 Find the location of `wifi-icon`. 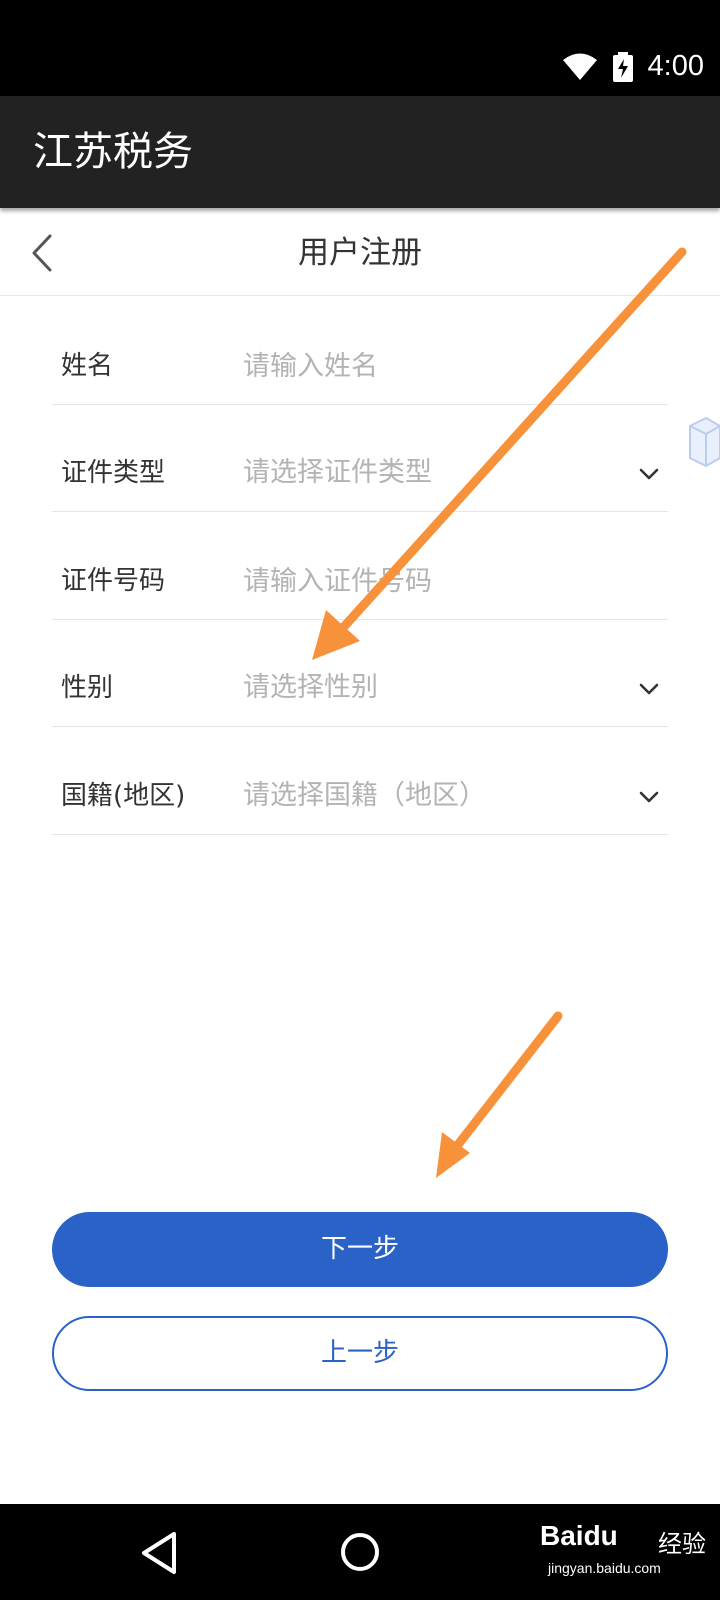

wifi-icon is located at coordinates (579, 66).